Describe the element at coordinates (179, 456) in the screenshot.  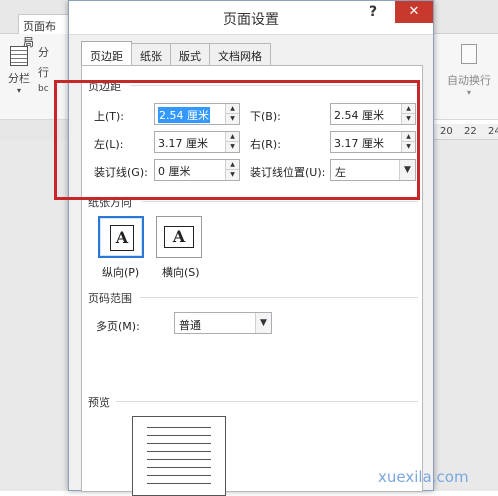
I see `page-preview` at that location.